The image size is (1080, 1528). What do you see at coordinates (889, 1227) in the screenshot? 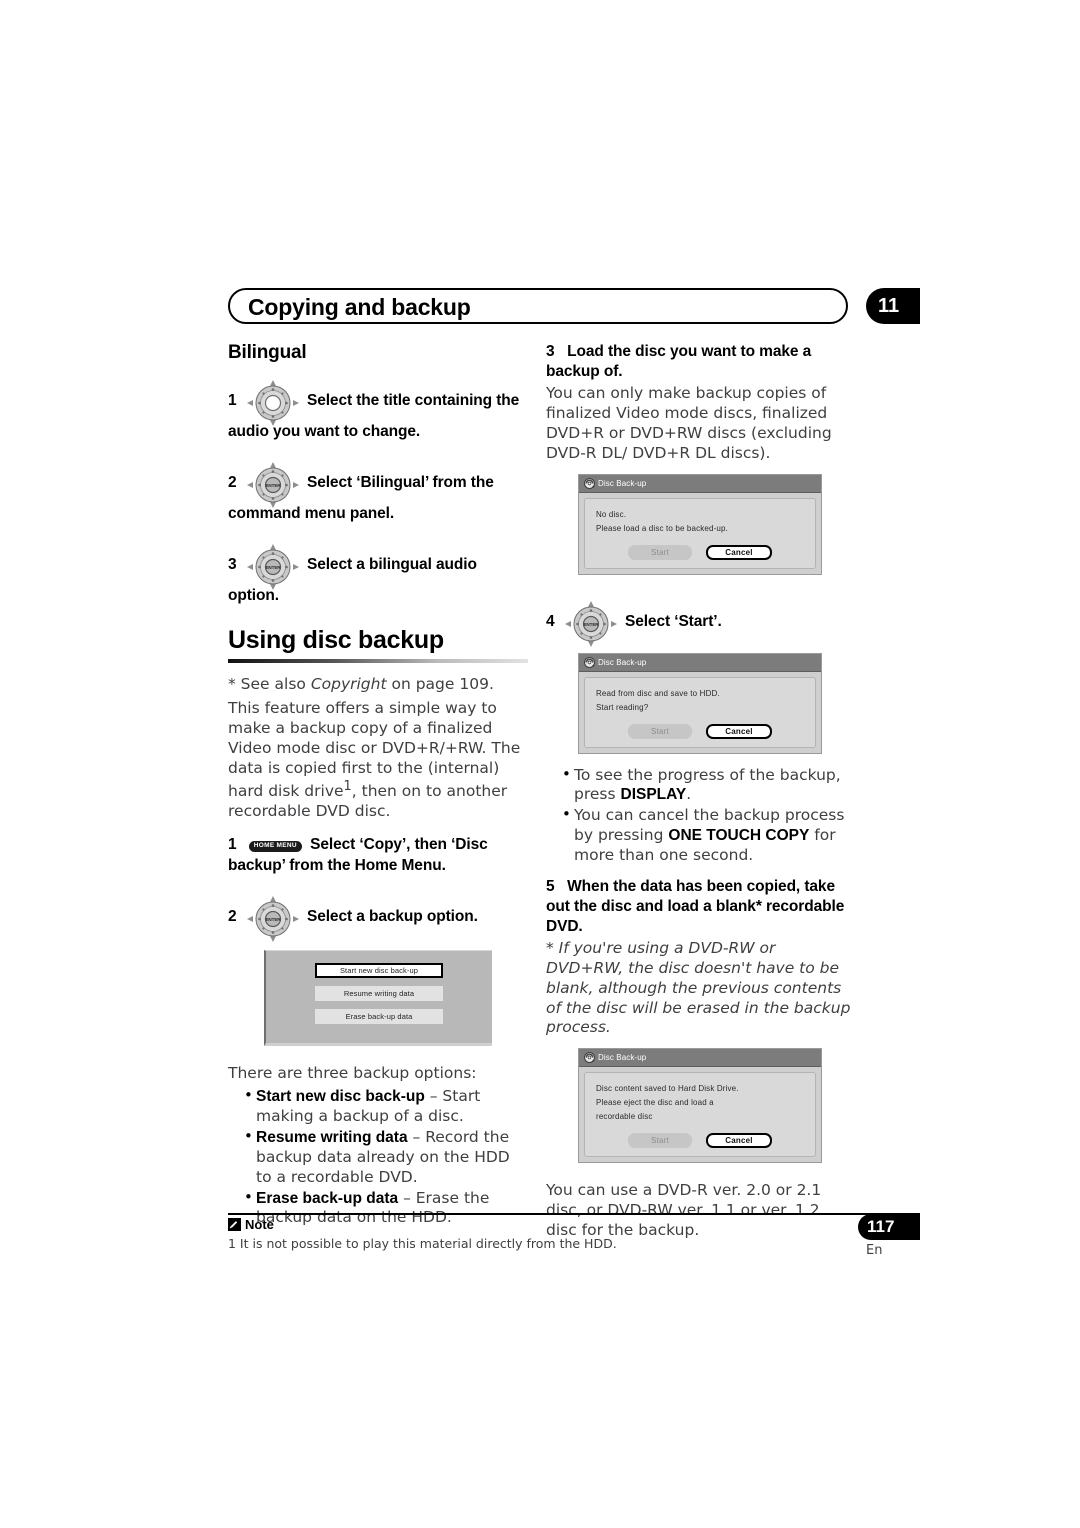
I see `page-number-badge: 117` at bounding box center [889, 1227].